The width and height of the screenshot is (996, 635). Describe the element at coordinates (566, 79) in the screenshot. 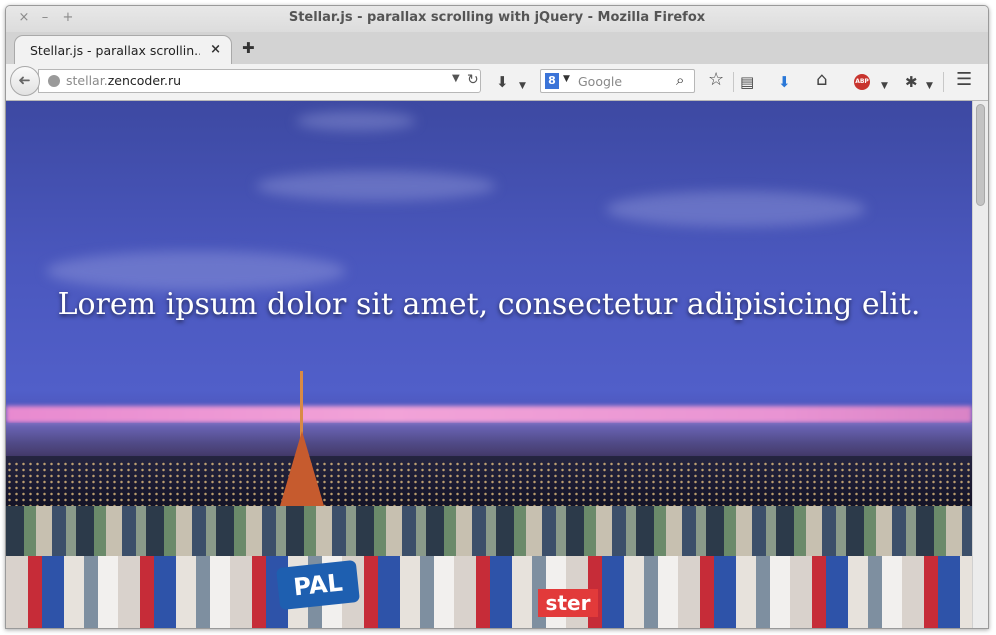

I see `search-engine-dropdown-icon: ▼` at that location.